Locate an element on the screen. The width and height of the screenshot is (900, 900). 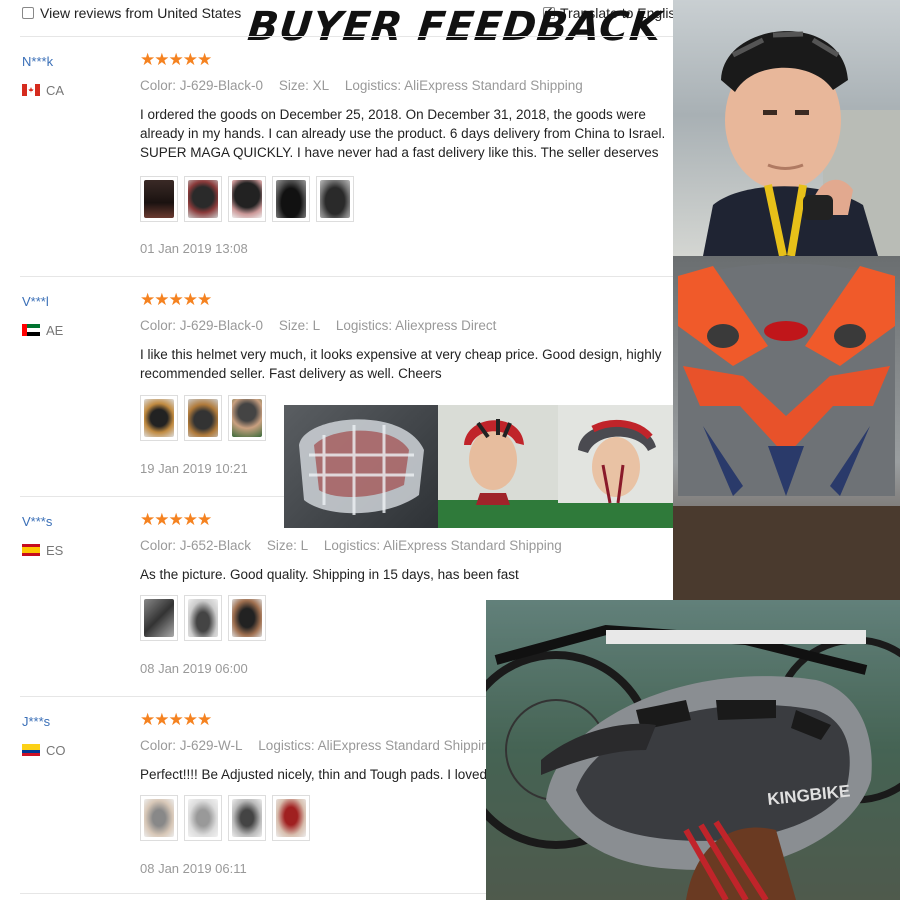
size-value: Size: XL is located at coordinates (304, 85).